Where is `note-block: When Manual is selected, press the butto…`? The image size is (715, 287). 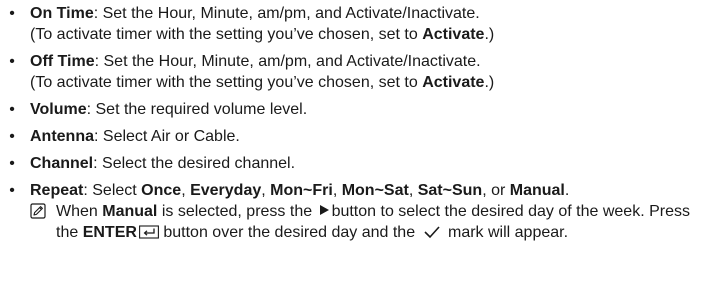
note-block: When Manual is selected, press the butto… is located at coordinates (372, 222).